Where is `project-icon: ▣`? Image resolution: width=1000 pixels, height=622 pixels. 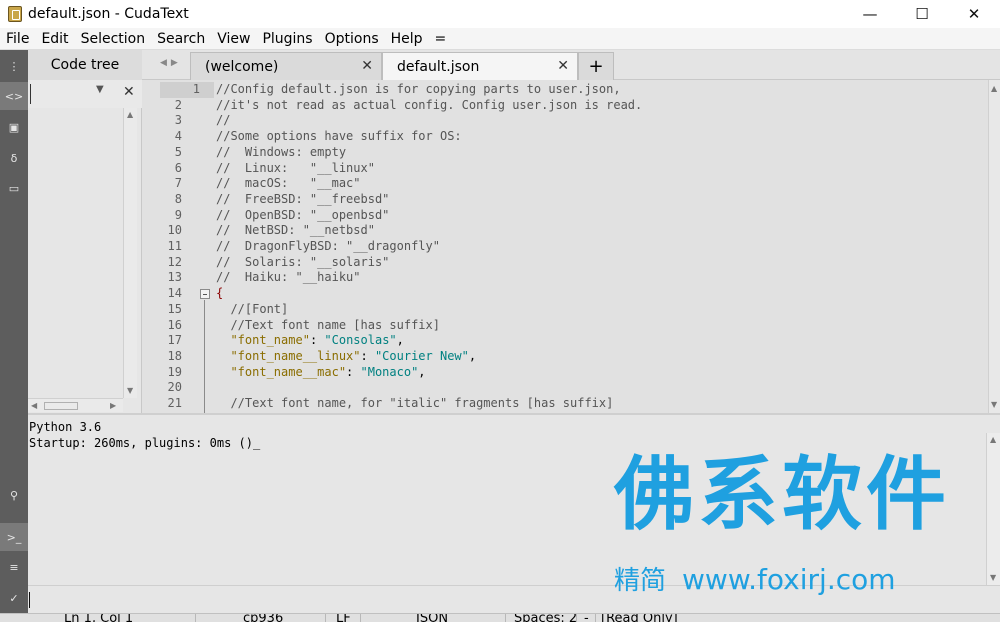 project-icon: ▣ is located at coordinates (14, 127).